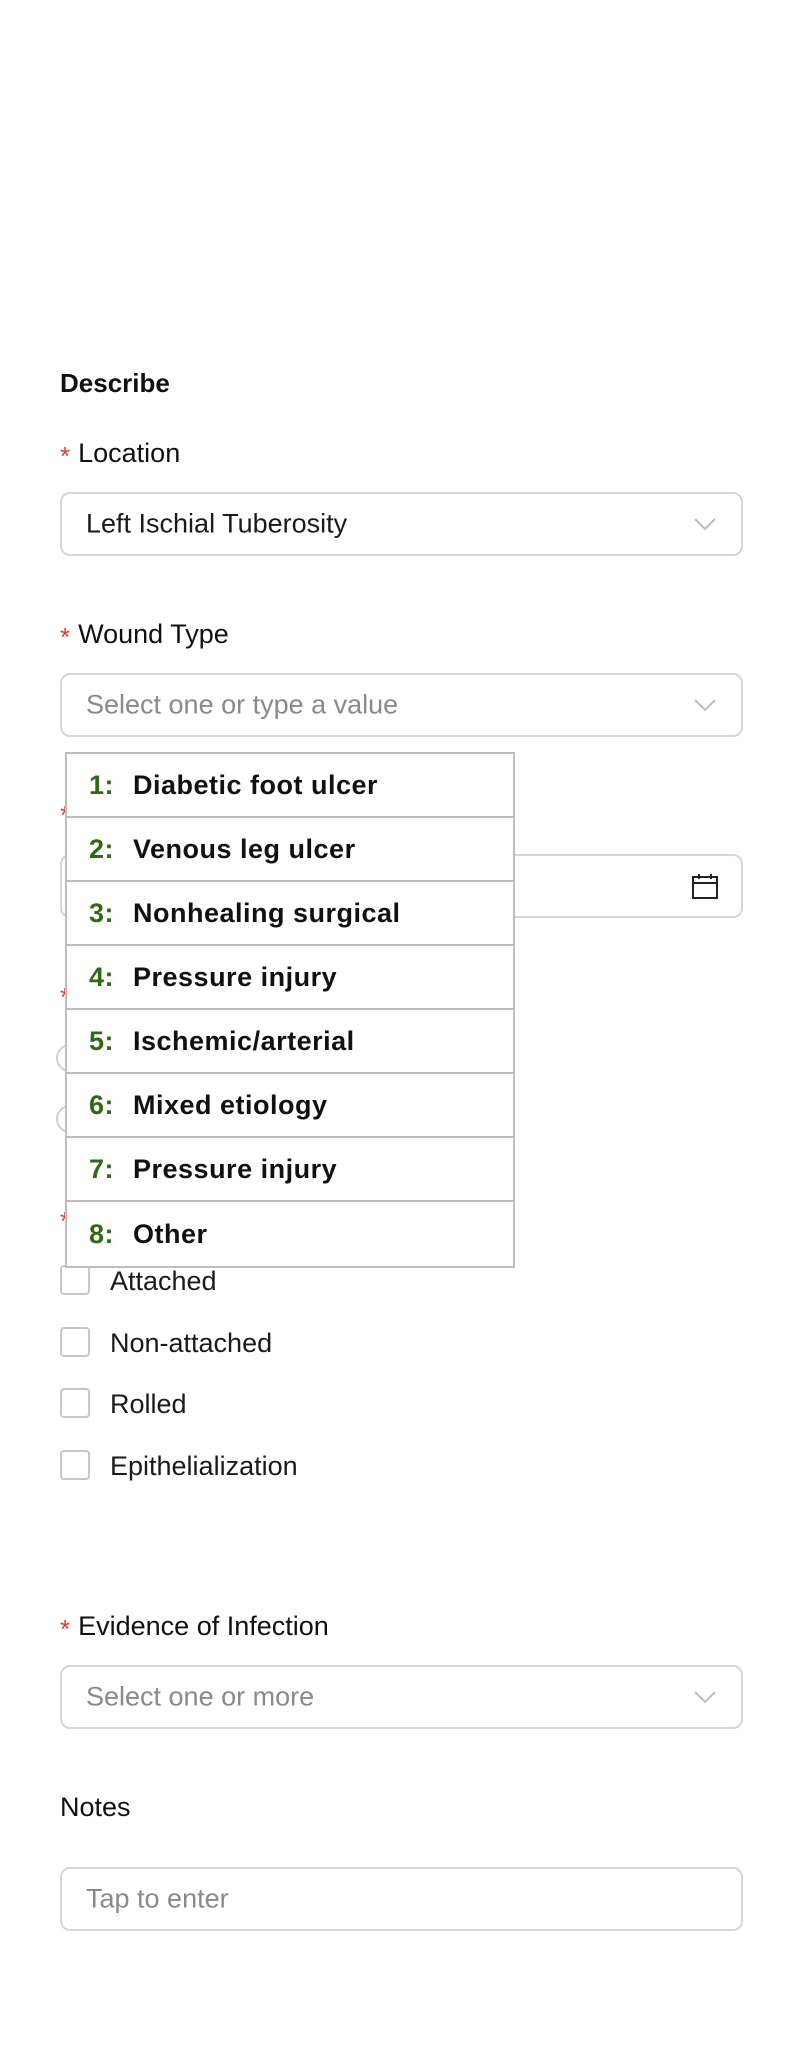  Describe the element at coordinates (244, 848) in the screenshot. I see `option-label: Venous leg ulcer` at that location.